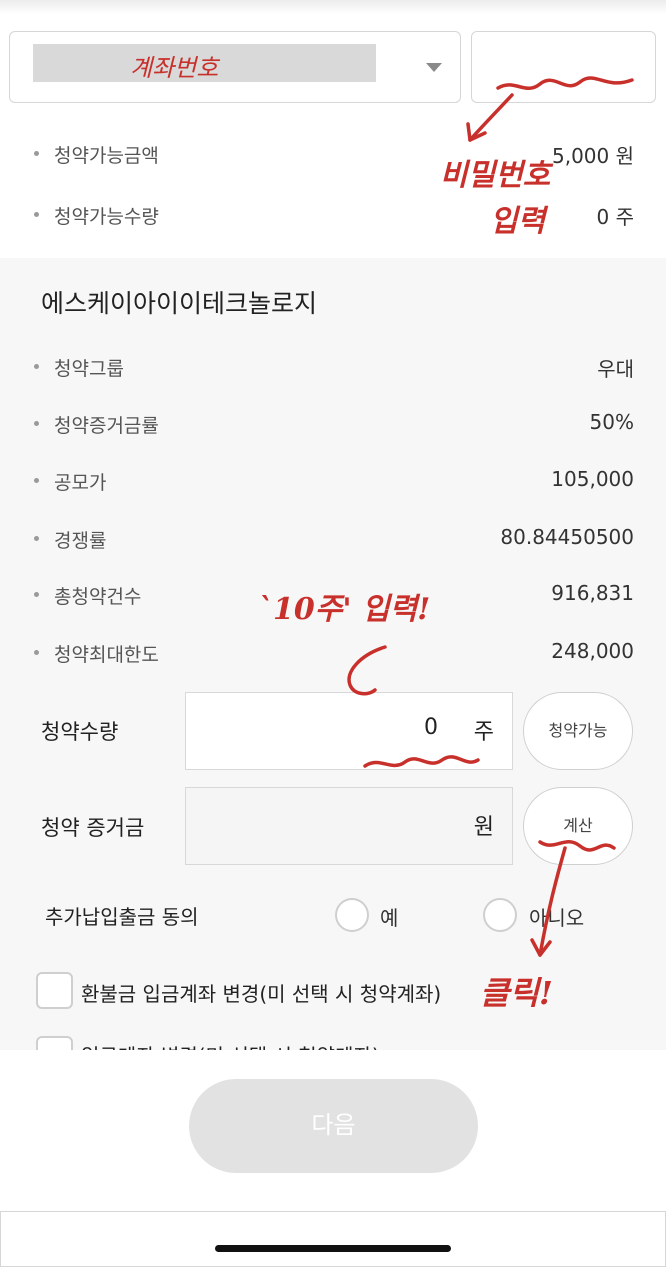  What do you see at coordinates (389, 918) in the screenshot?
I see `consent-yes-label: 예` at bounding box center [389, 918].